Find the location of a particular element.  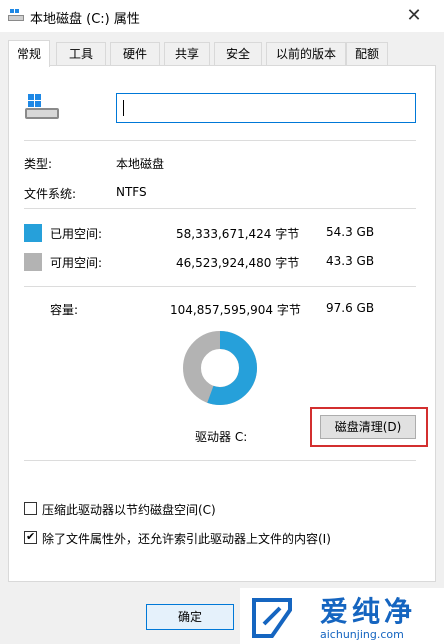

compress-checkbox is located at coordinates (30, 508).